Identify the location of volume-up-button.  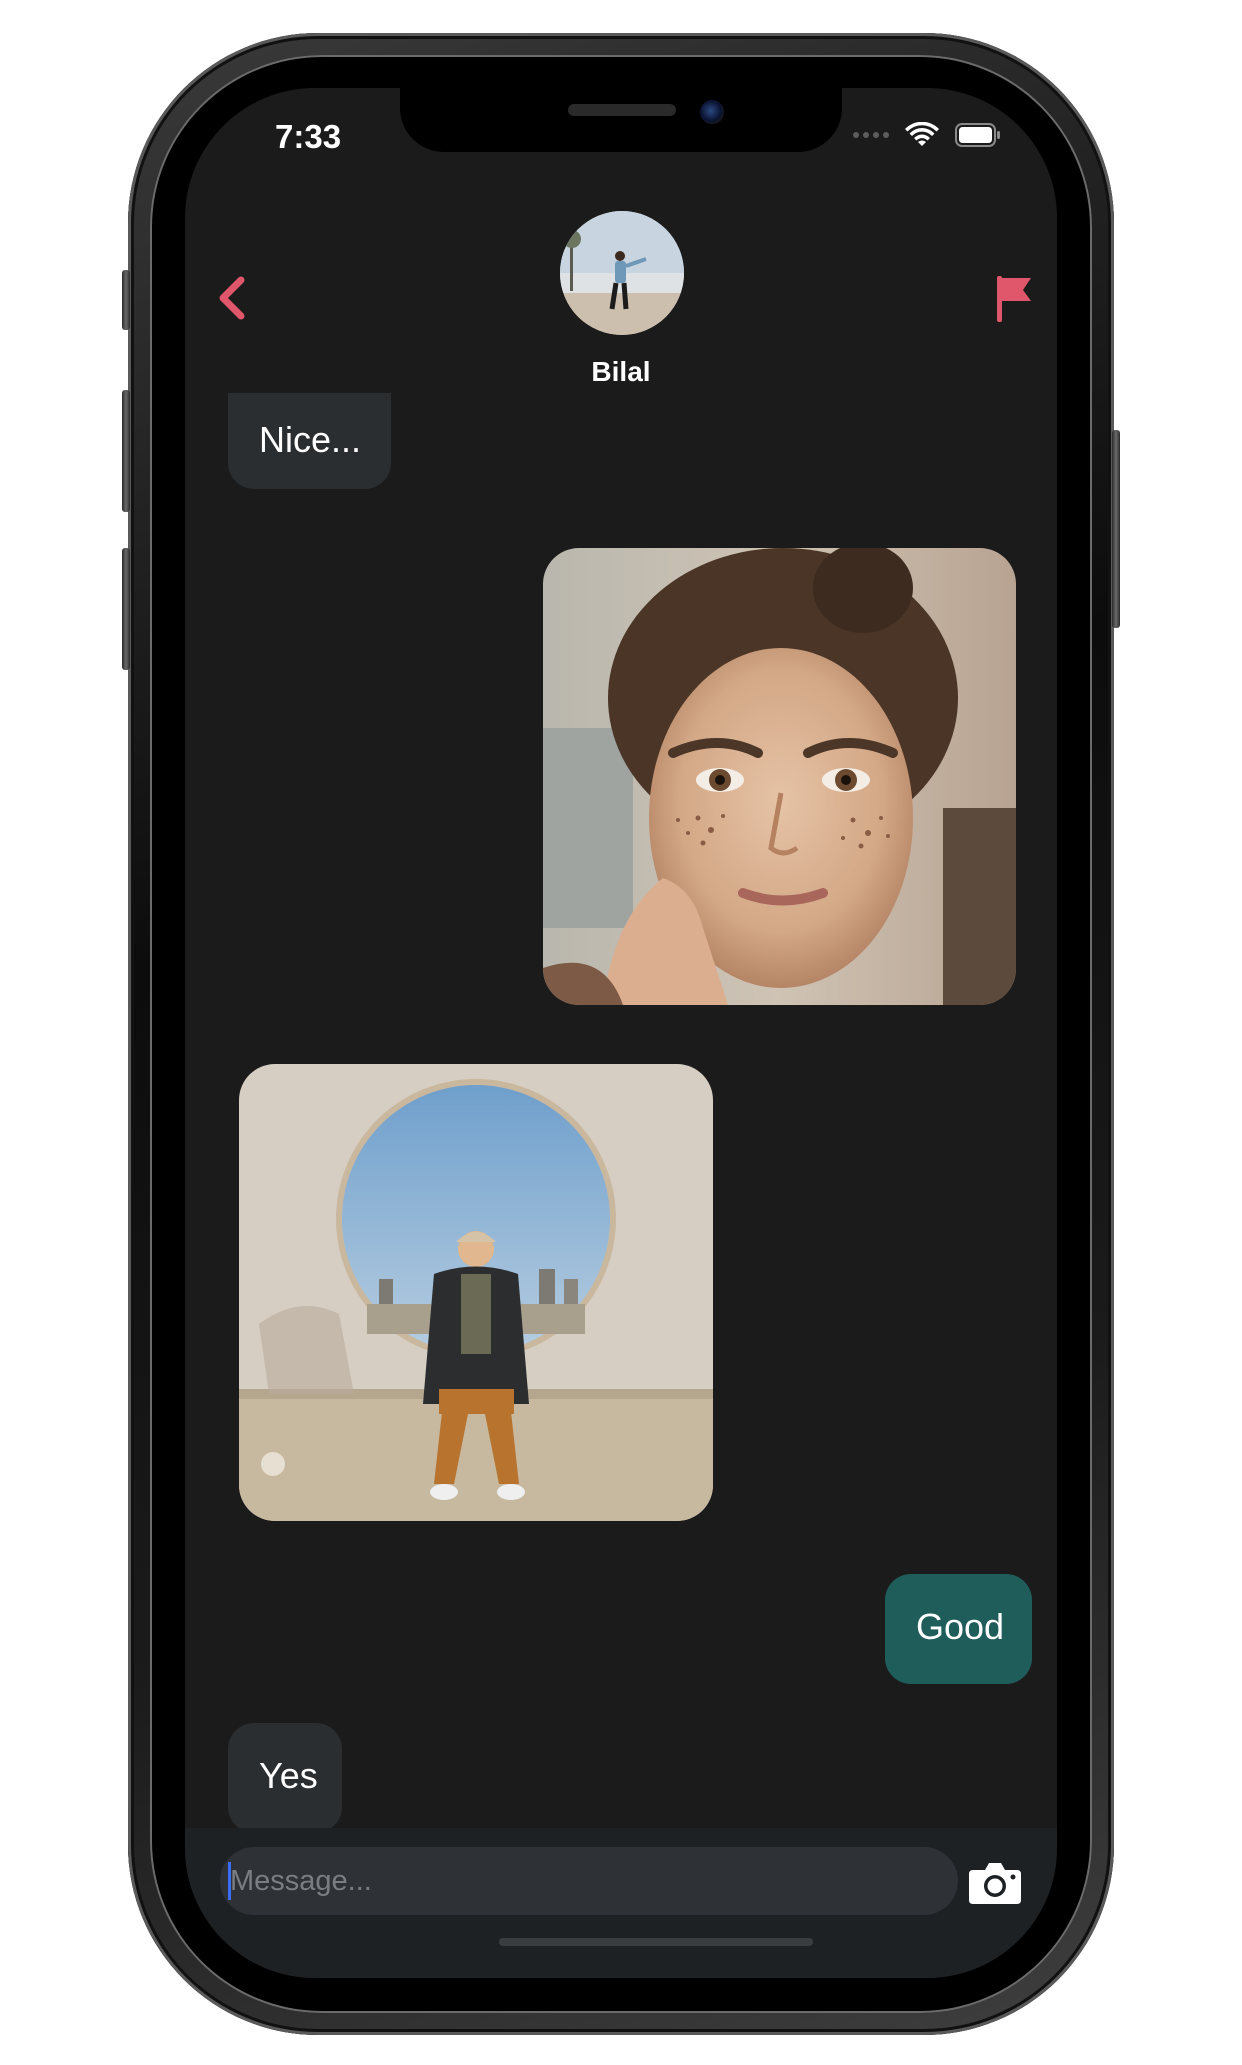
(126, 451).